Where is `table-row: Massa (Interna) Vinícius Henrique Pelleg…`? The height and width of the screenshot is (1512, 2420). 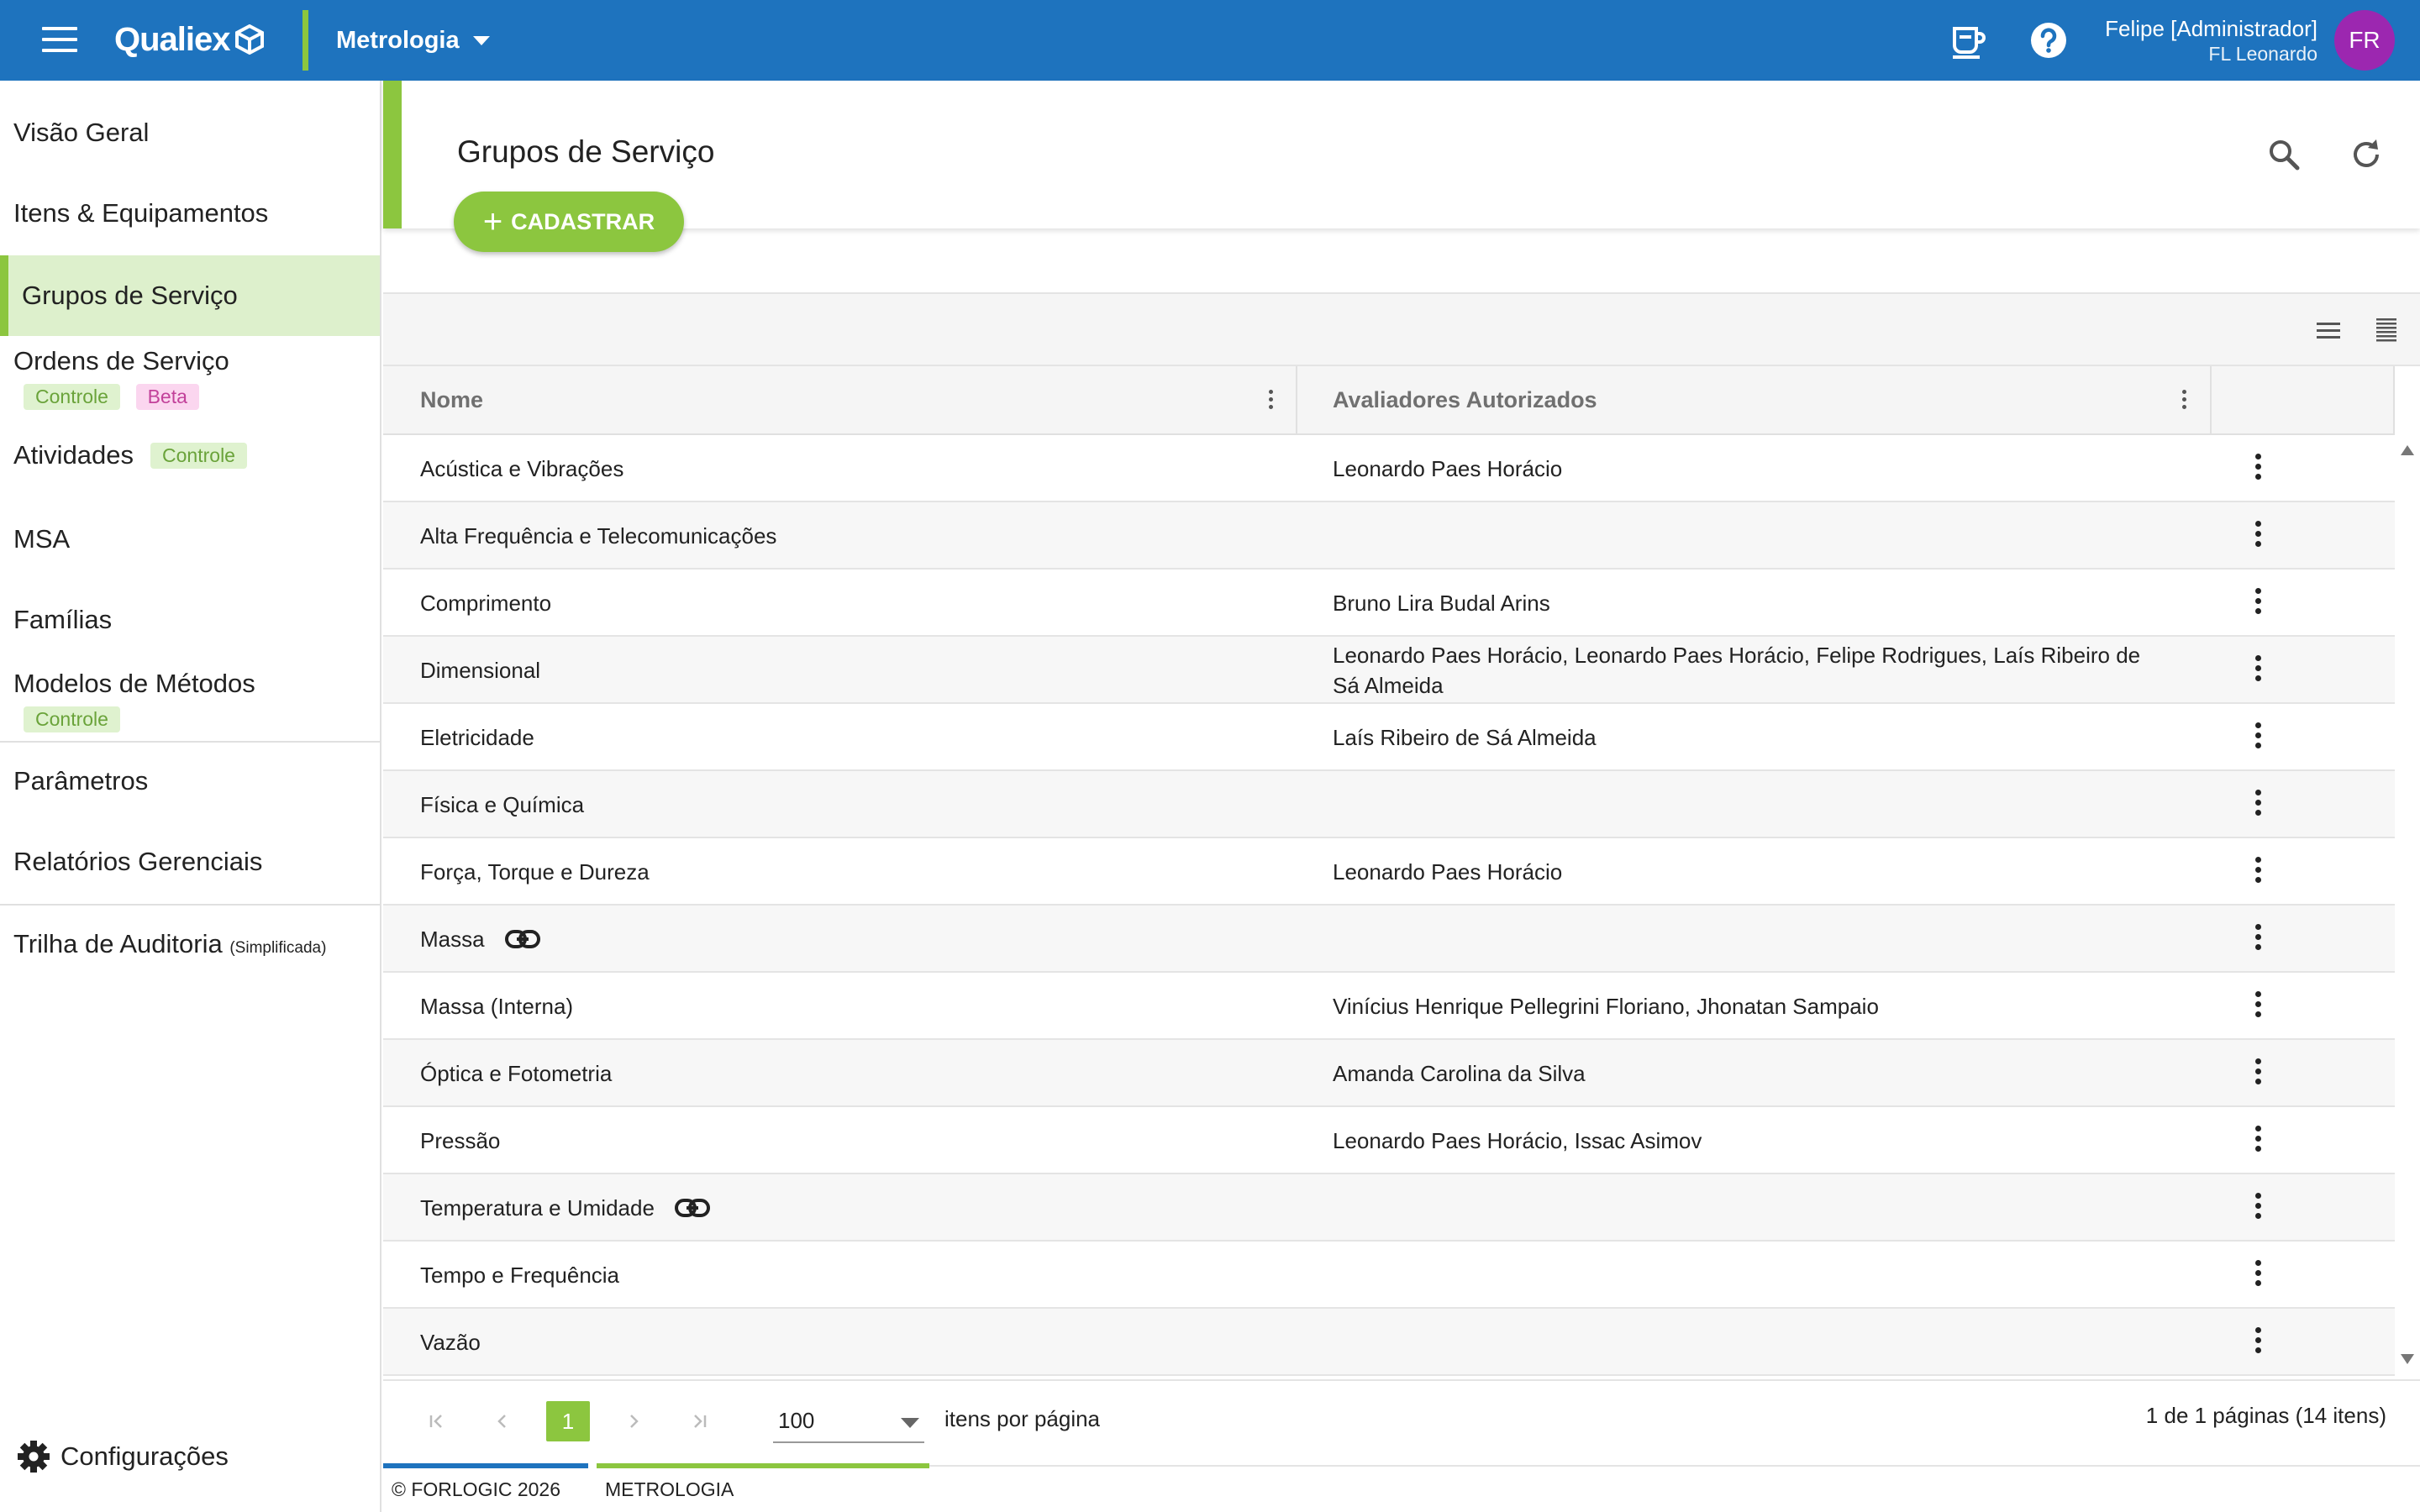 table-row: Massa (Interna) Vinícius Henrique Pelleg… is located at coordinates (1389, 1006).